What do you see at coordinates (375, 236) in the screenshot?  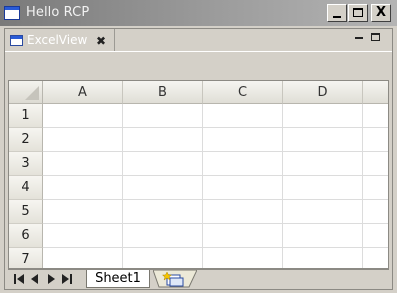 I see `cell-e6` at bounding box center [375, 236].